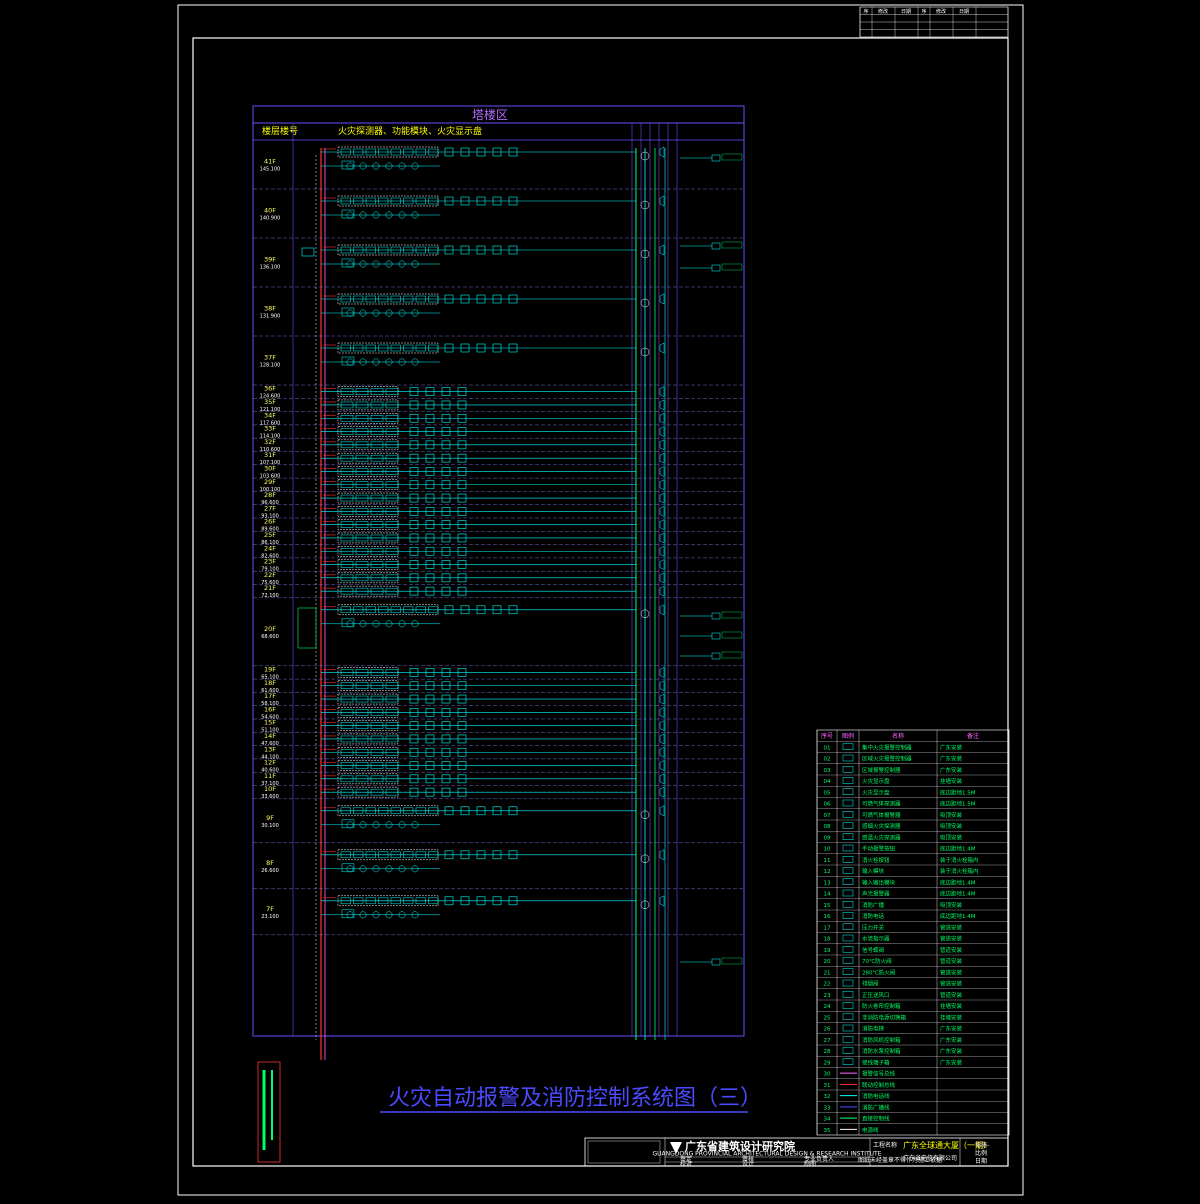  Describe the element at coordinates (827, 1131) in the screenshot. I see `legend-number: 35` at that location.